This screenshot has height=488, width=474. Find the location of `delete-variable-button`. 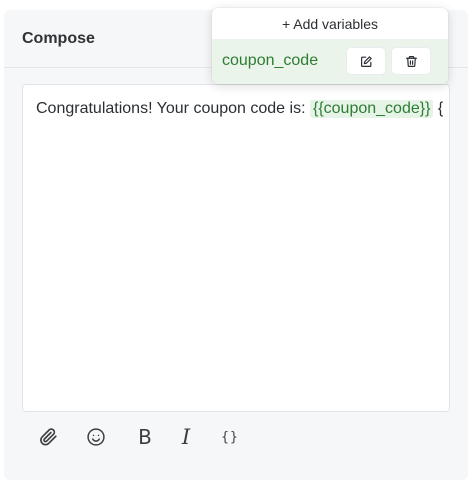

delete-variable-button is located at coordinates (411, 61).